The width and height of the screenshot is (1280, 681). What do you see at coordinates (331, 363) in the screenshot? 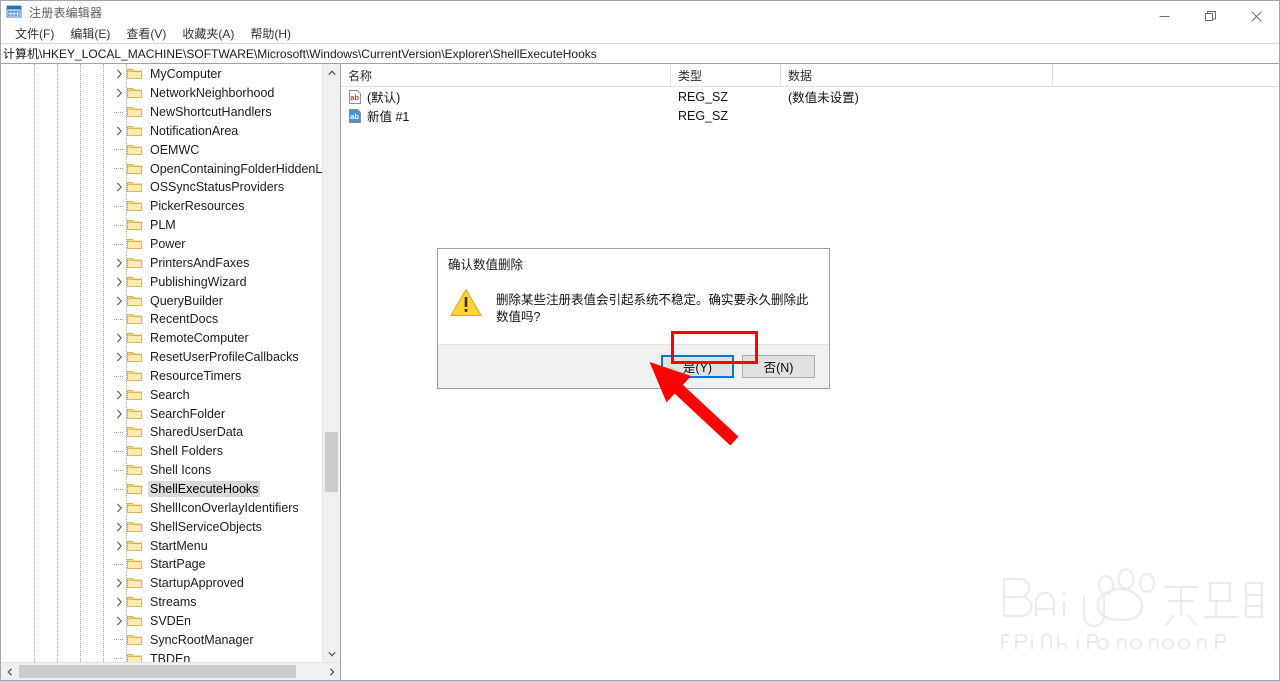
I see `tree-vertical-scrollbar` at bounding box center [331, 363].